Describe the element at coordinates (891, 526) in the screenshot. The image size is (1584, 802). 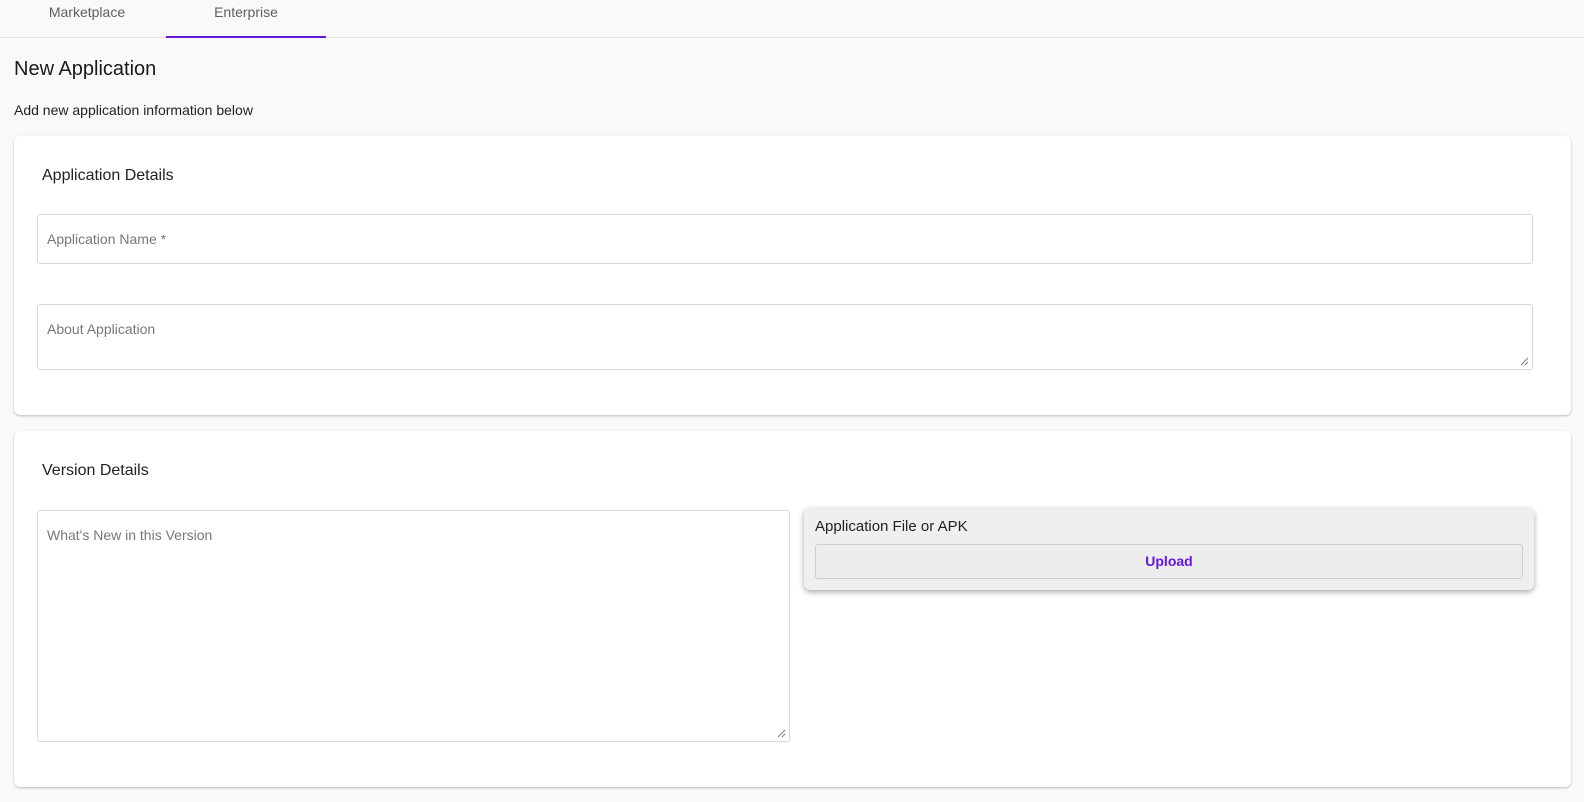
I see `upload-title: Application File or APK` at that location.